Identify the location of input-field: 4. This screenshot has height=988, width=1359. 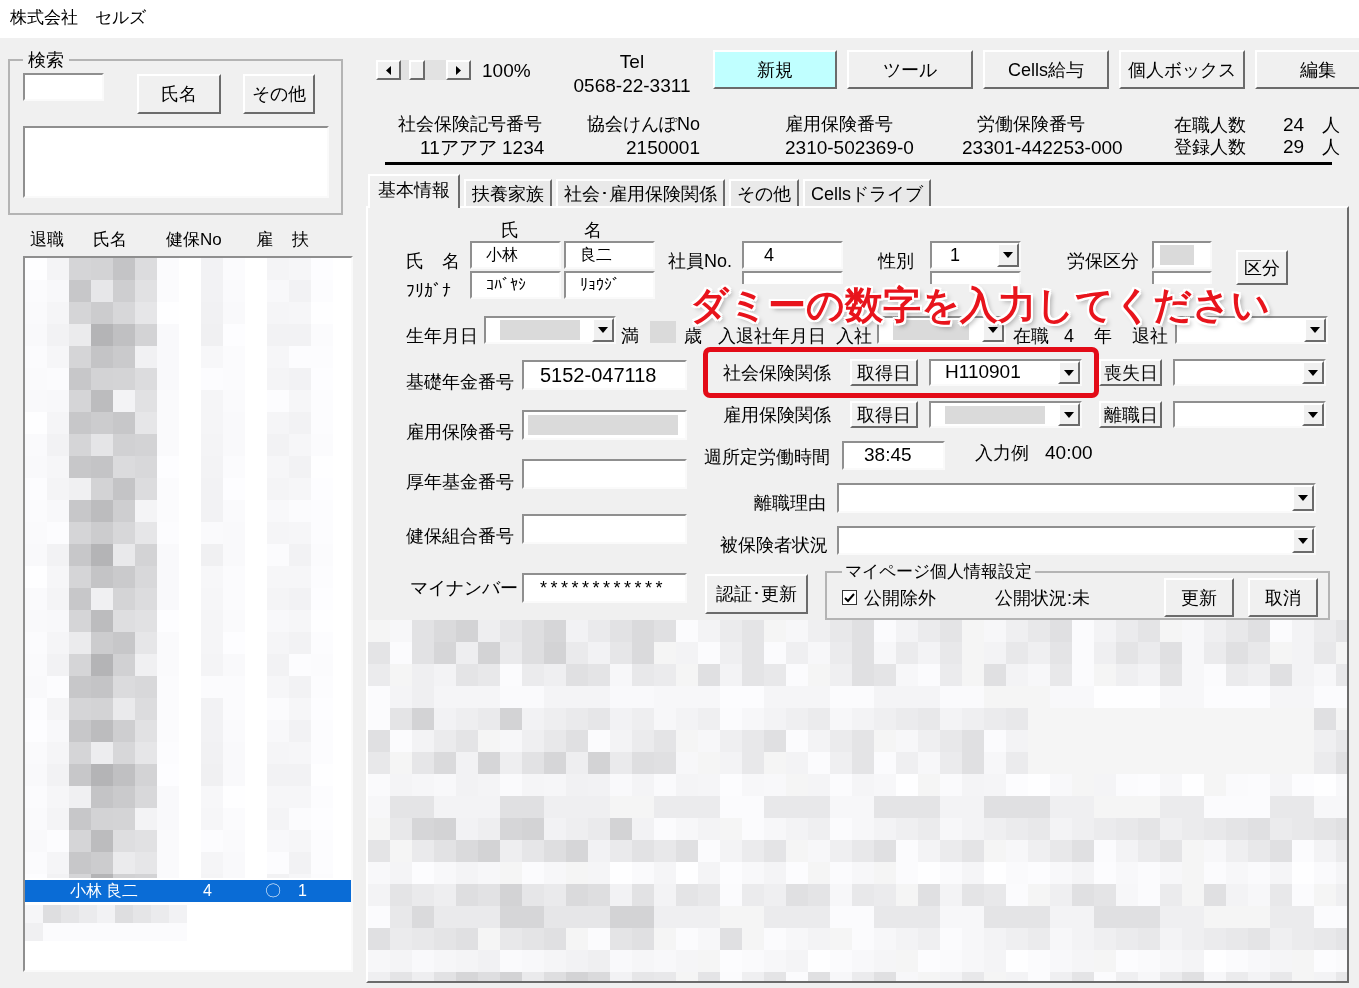
(792, 255).